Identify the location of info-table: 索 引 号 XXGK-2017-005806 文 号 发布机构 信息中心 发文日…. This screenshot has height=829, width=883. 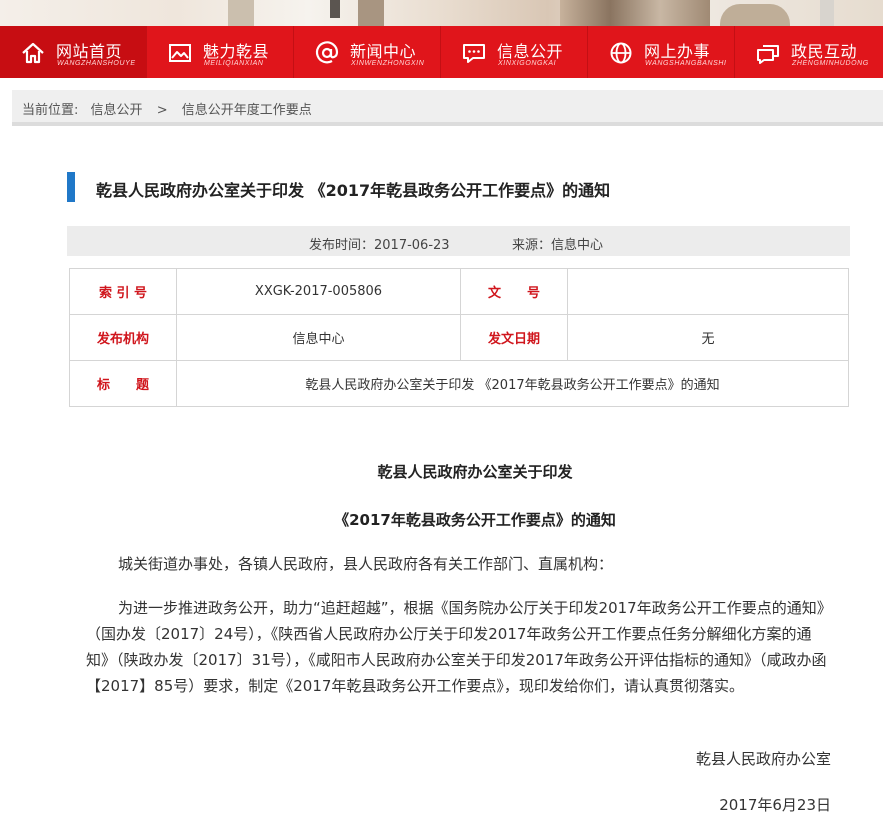
(459, 337).